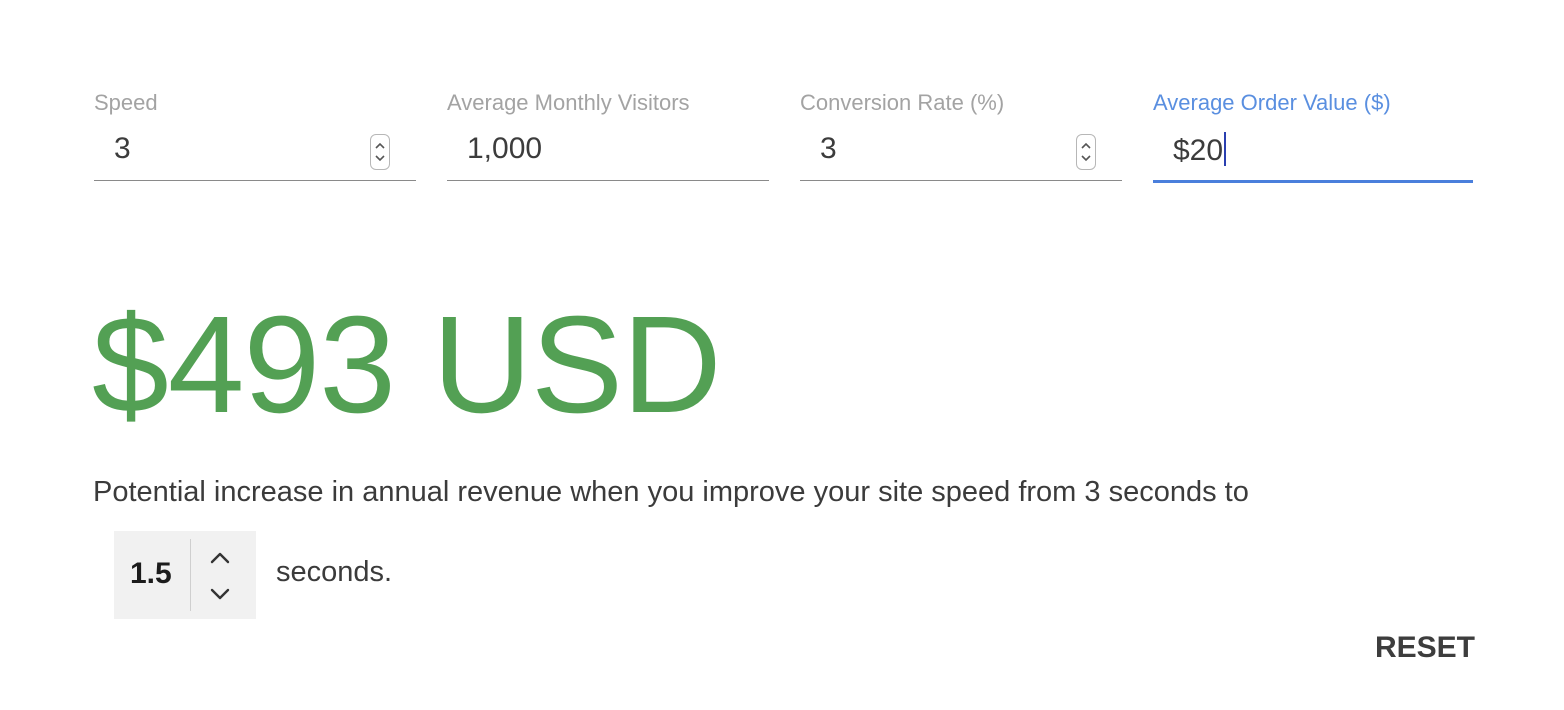  I want to click on speed-input: 3, so click(122, 149).